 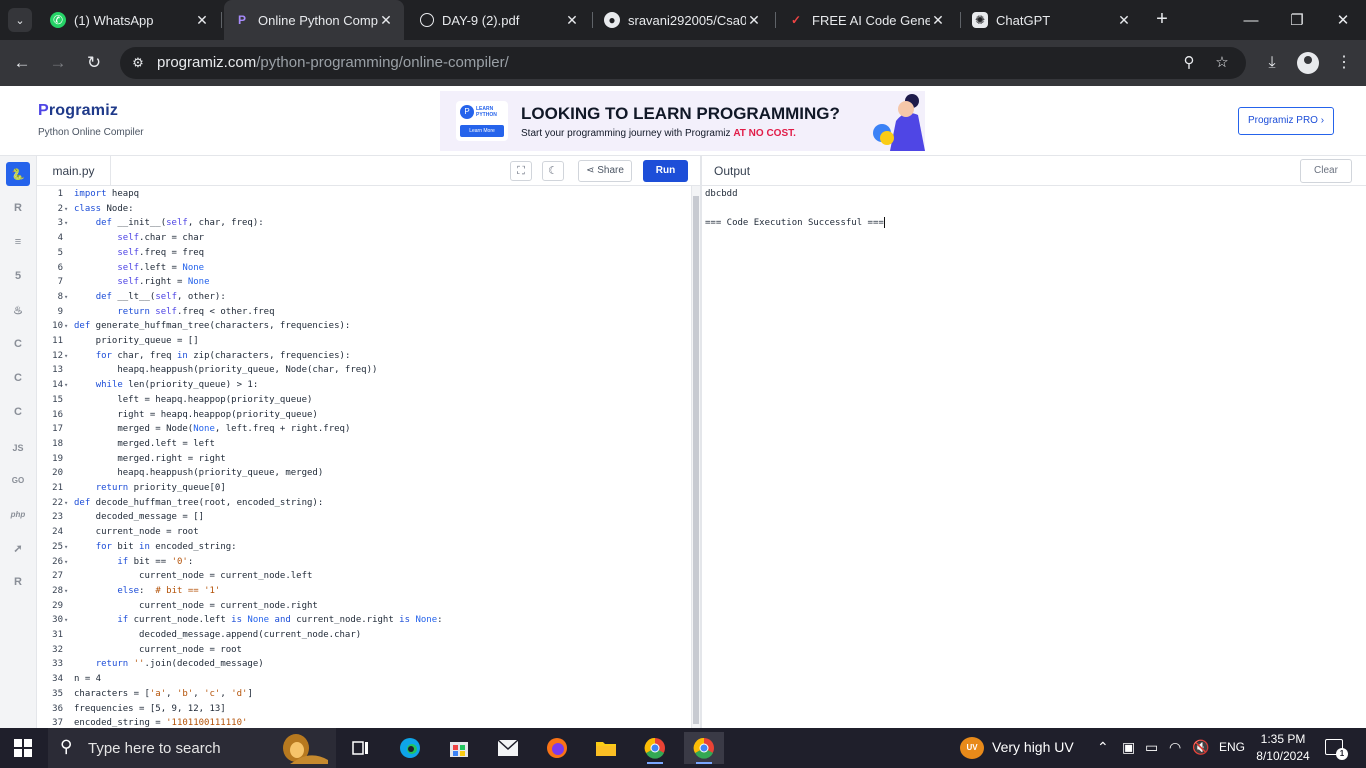 I want to click on uv-weather-icon: UV, so click(x=972, y=748).